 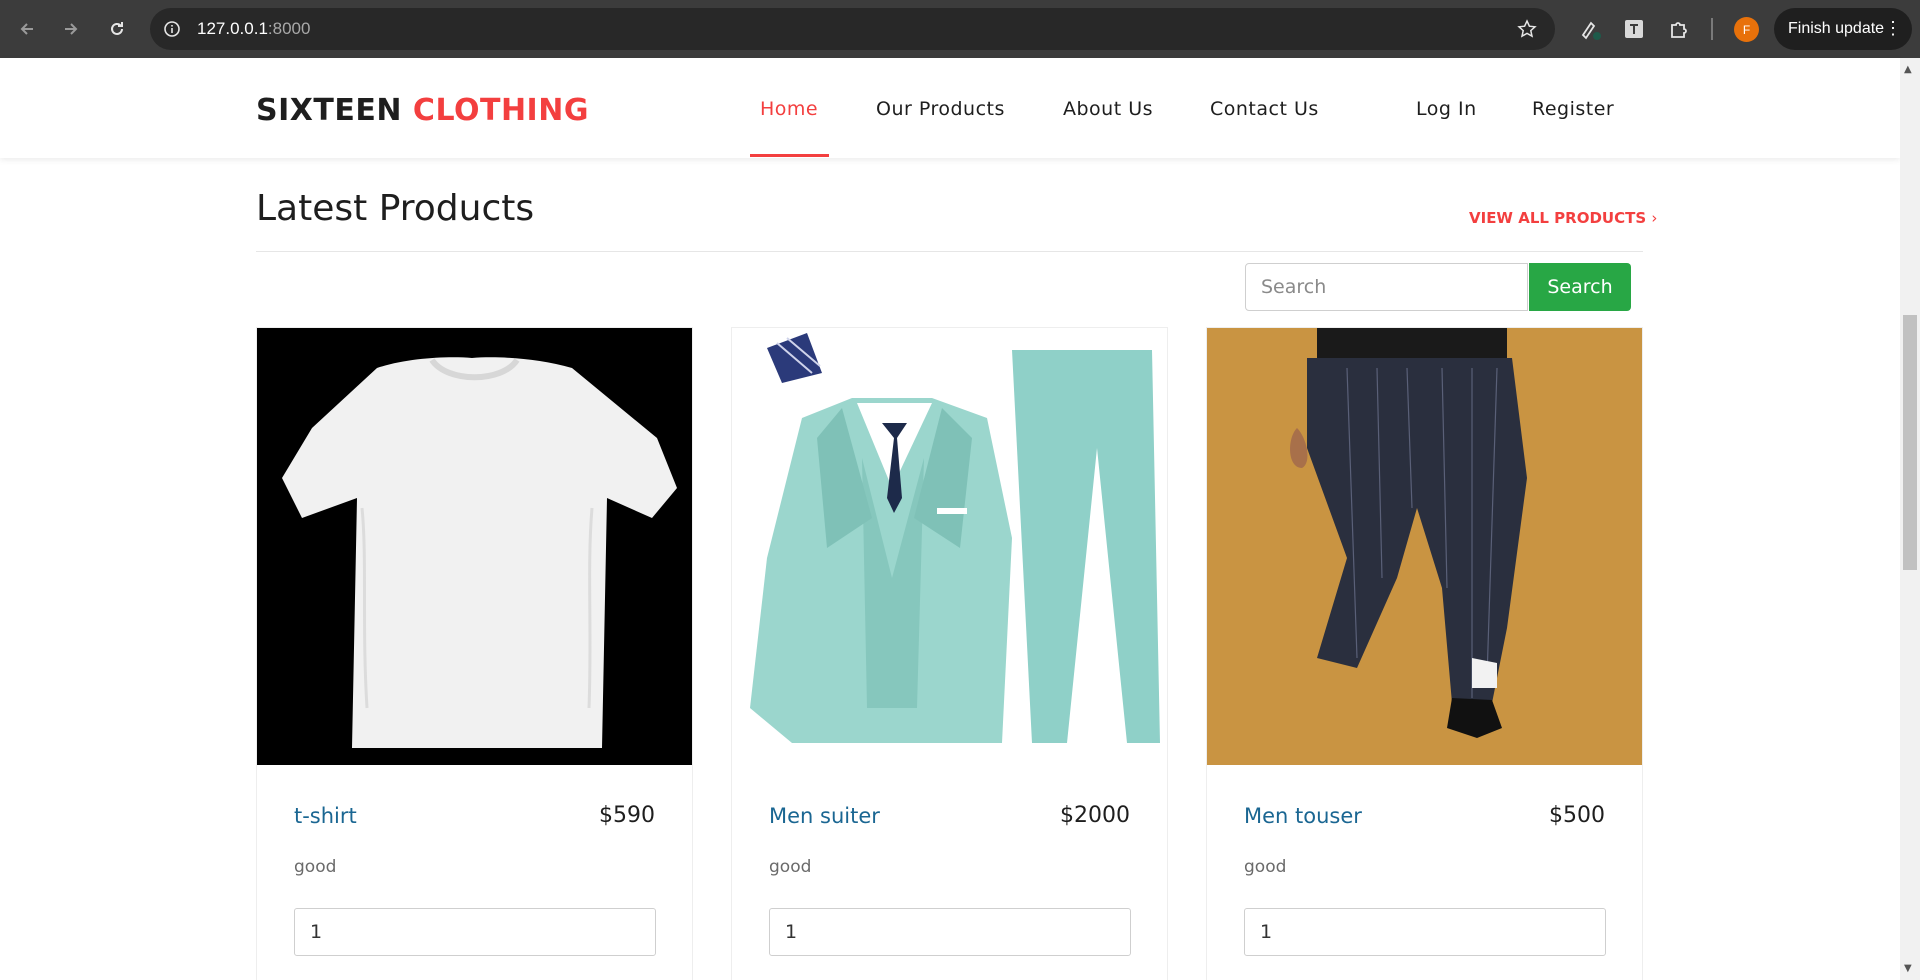 I want to click on nav-contact-us: Contact Us, so click(x=1264, y=109).